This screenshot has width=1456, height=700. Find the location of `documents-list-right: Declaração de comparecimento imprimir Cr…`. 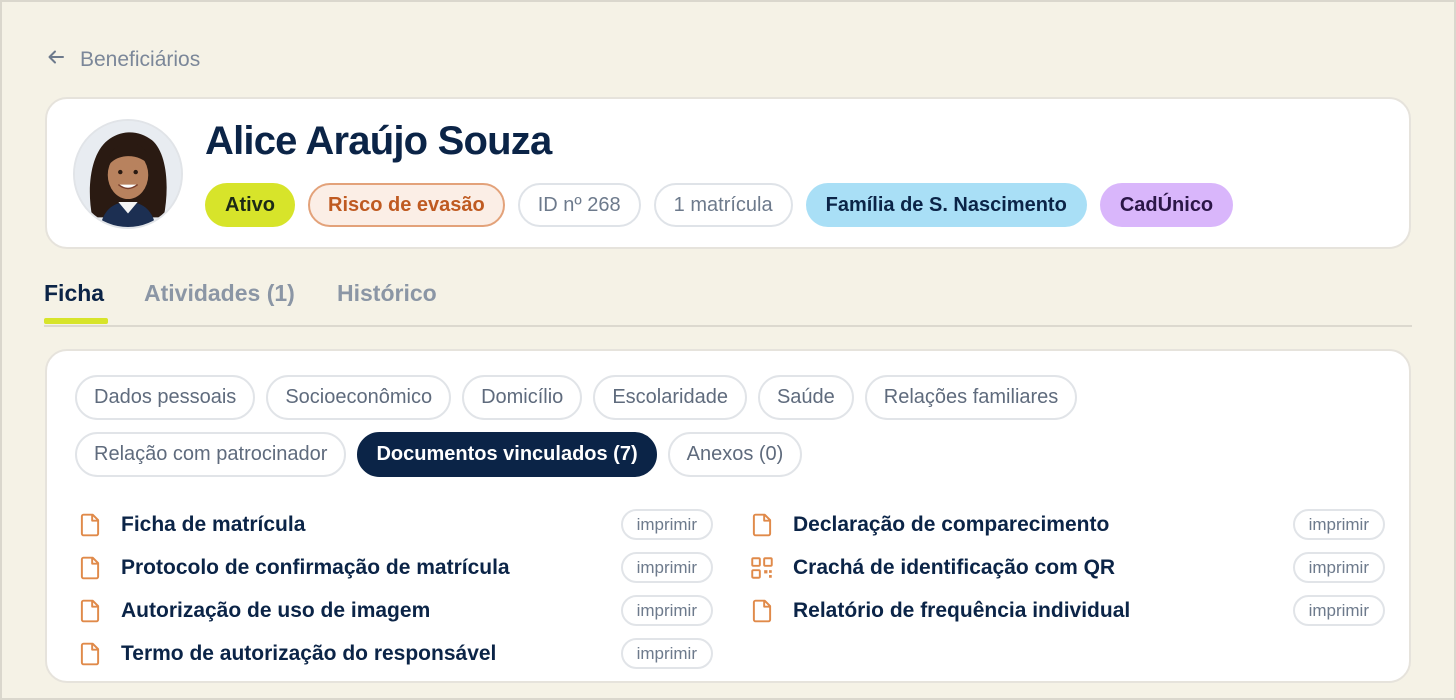

documents-list-right: Declaração de comparecimento imprimir Cr… is located at coordinates (1067, 567).